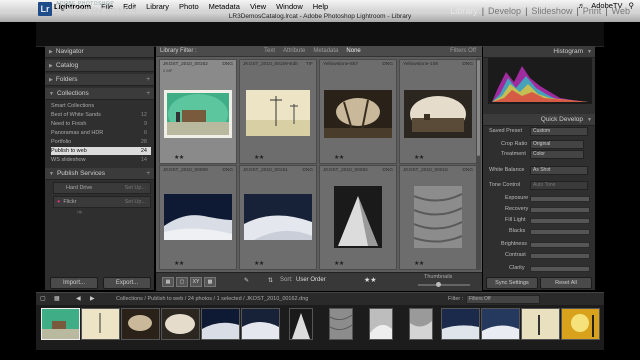 The width and height of the screenshot is (640, 360). Describe the element at coordinates (325, 51) in the screenshot. I see `filter-metadata: Metadata` at that location.